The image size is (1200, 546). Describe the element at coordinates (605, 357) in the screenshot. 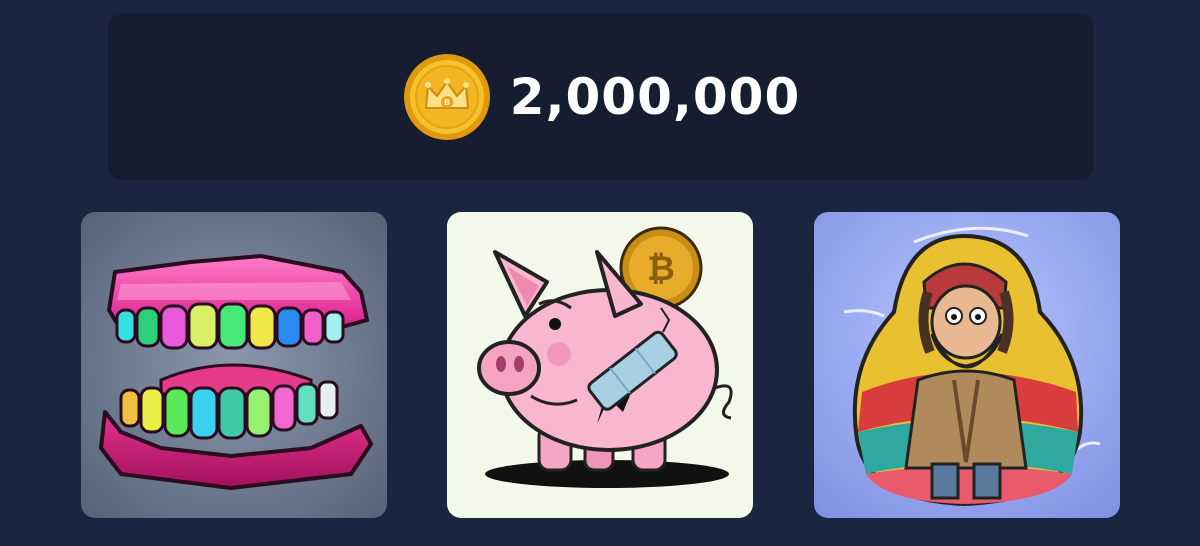

I see `broken-piggy-bank-bitcoin-image: ₿` at that location.